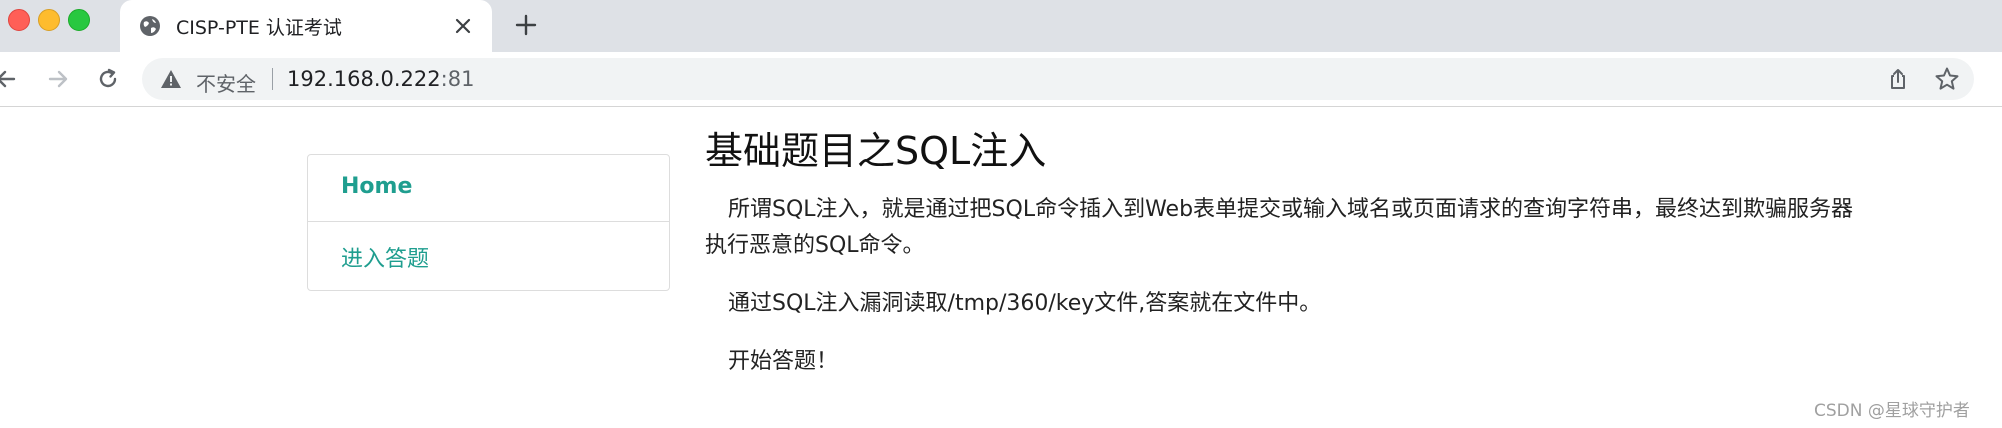  What do you see at coordinates (272, 79) in the screenshot?
I see `address-divider` at bounding box center [272, 79].